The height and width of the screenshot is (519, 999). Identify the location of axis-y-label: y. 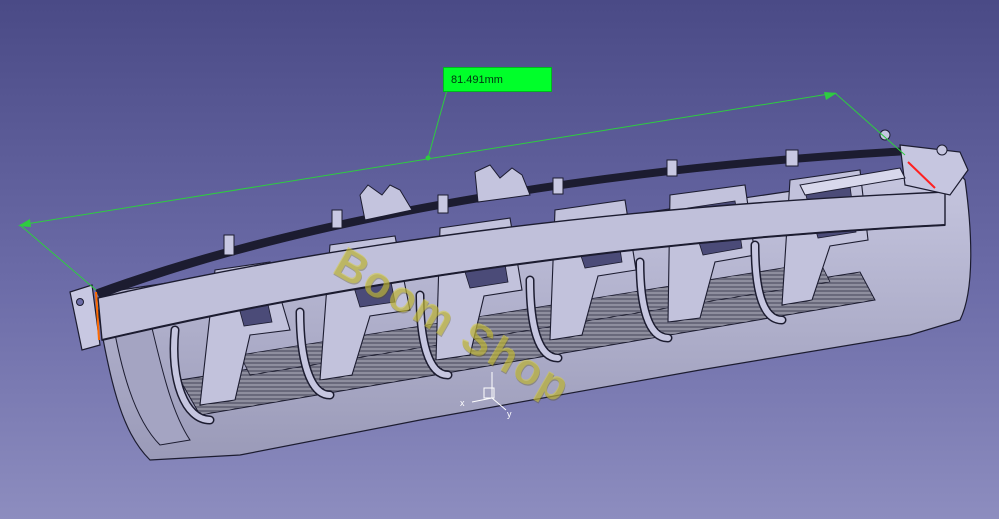
(509, 414).